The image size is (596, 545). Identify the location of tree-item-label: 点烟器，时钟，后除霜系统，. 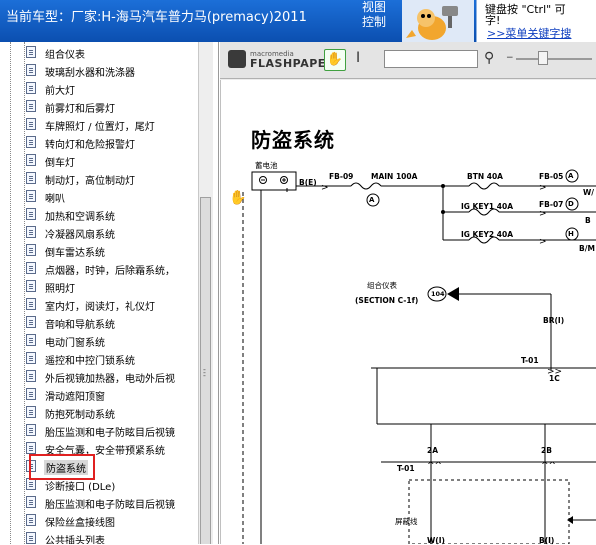
(110, 271).